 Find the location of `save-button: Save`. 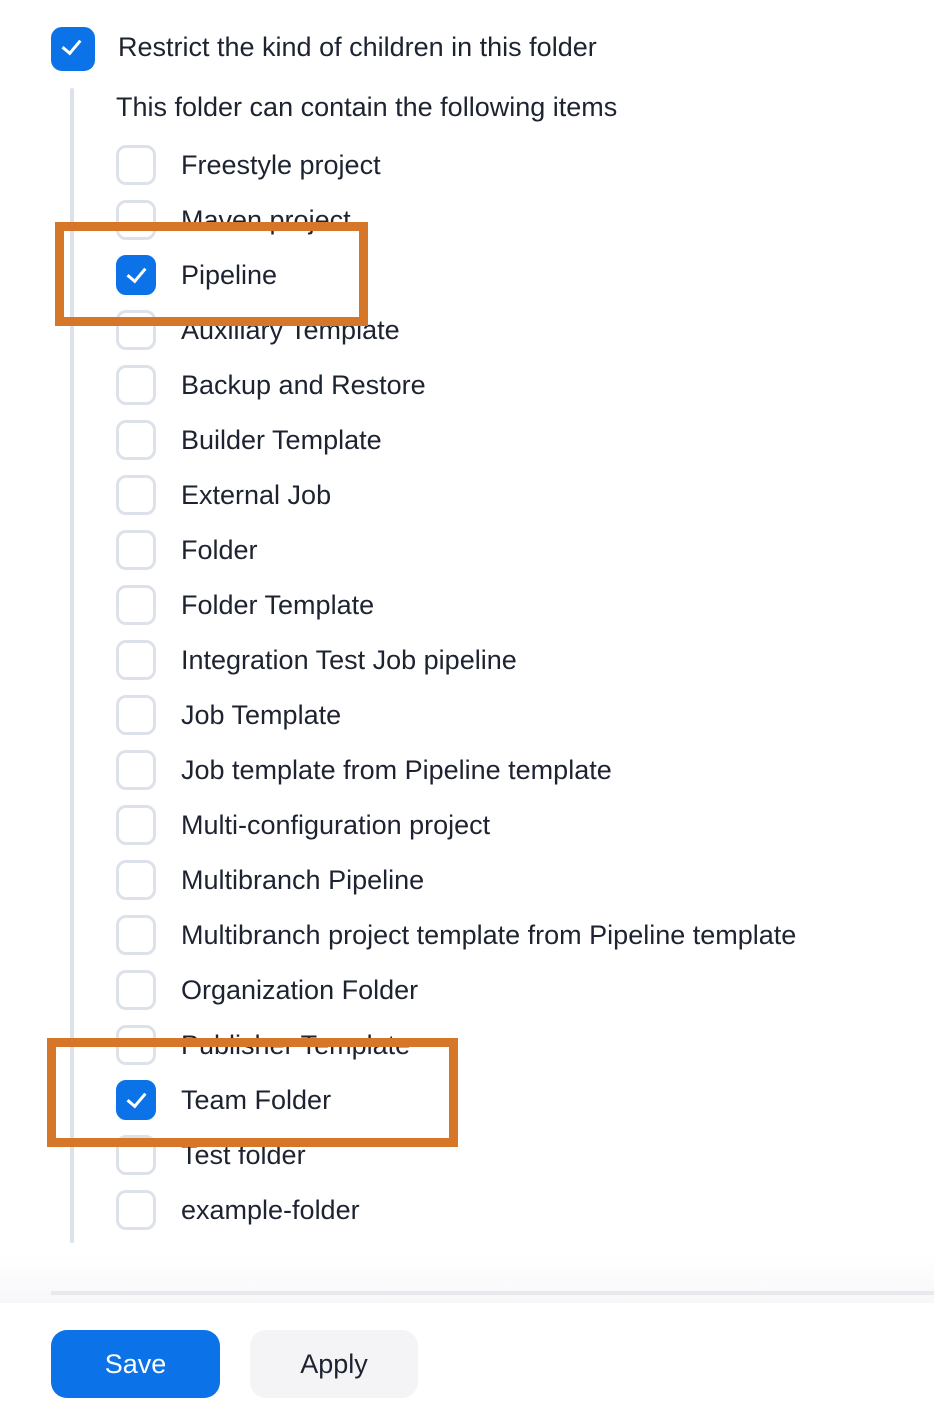

save-button: Save is located at coordinates (135, 1364).